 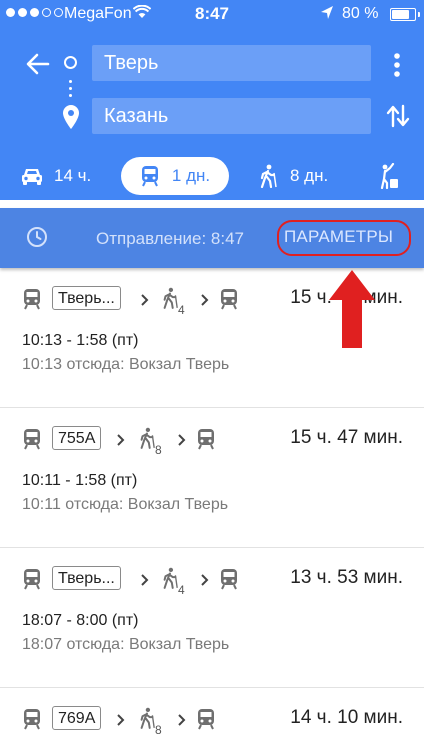 I want to click on battery-tip, so click(x=419, y=14).